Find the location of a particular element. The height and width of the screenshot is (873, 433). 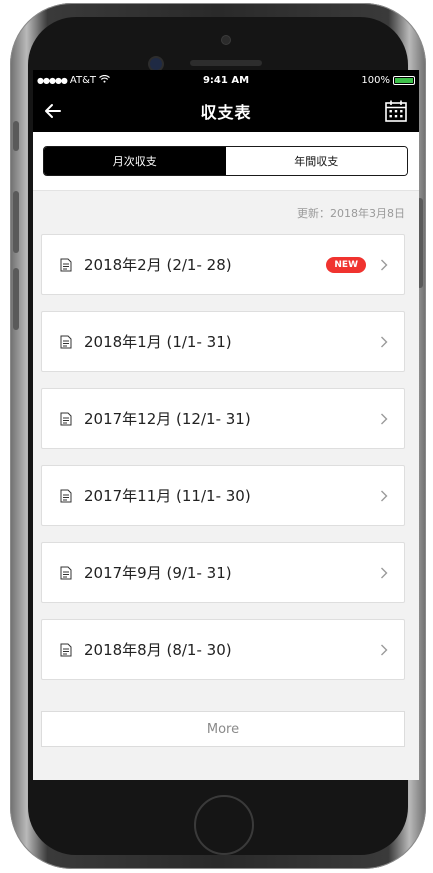

volume-up-button is located at coordinates (16, 222).